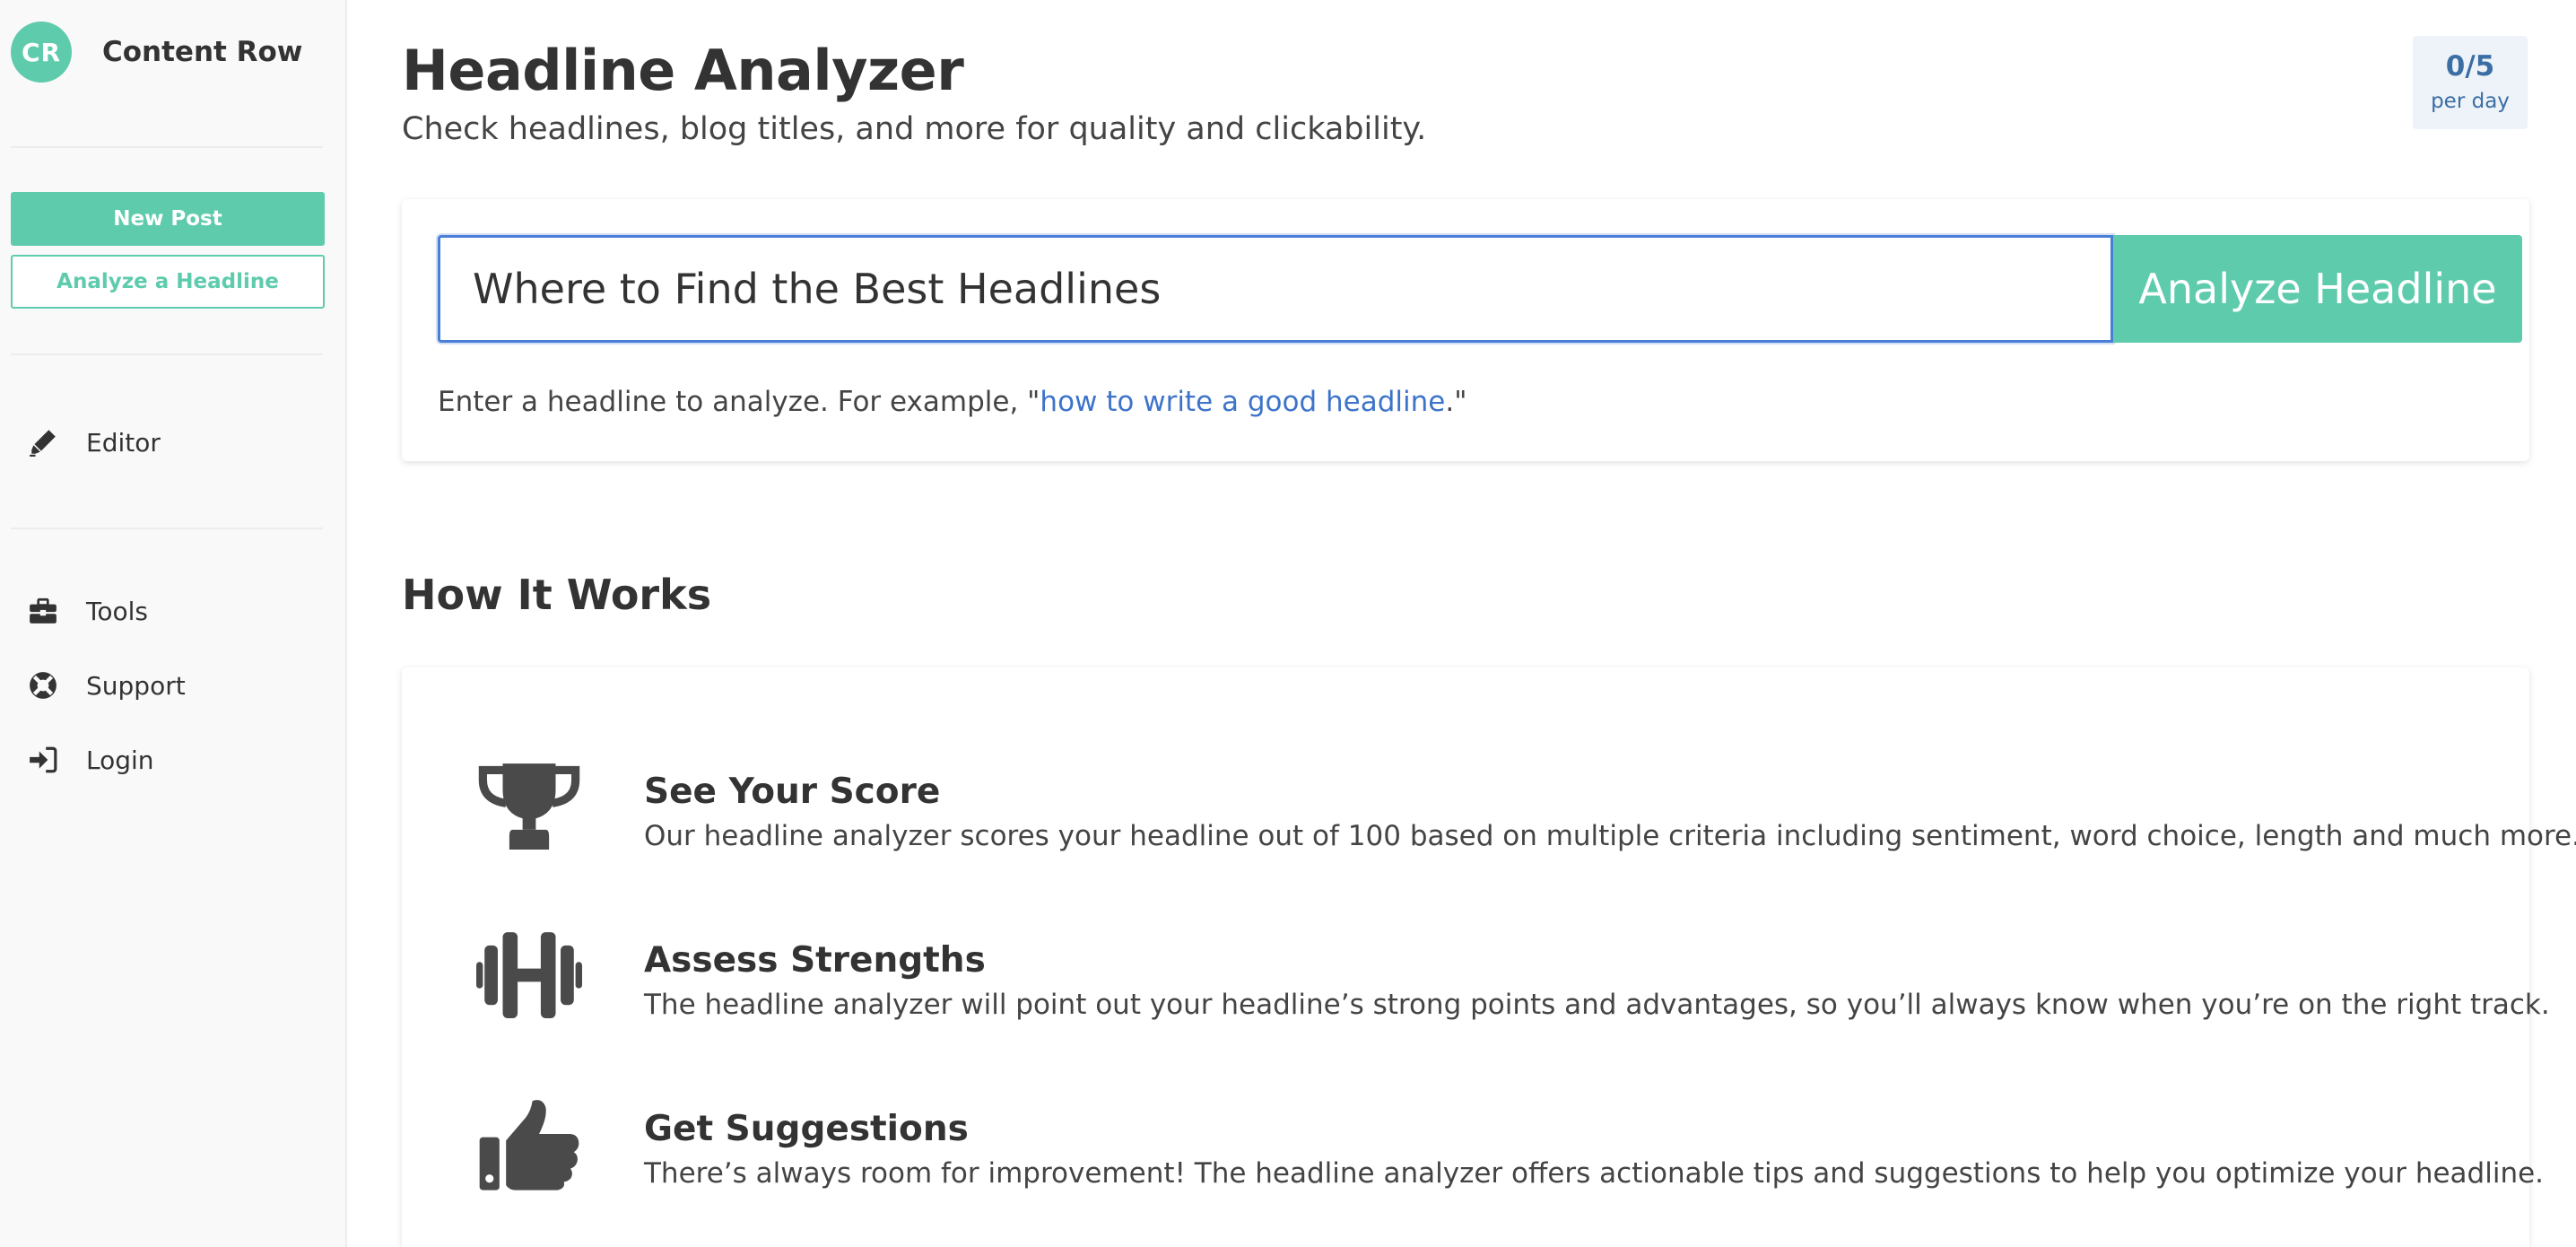 This screenshot has width=2576, height=1247. Describe the element at coordinates (123, 442) in the screenshot. I see `sidebar-item-label: Editor` at that location.